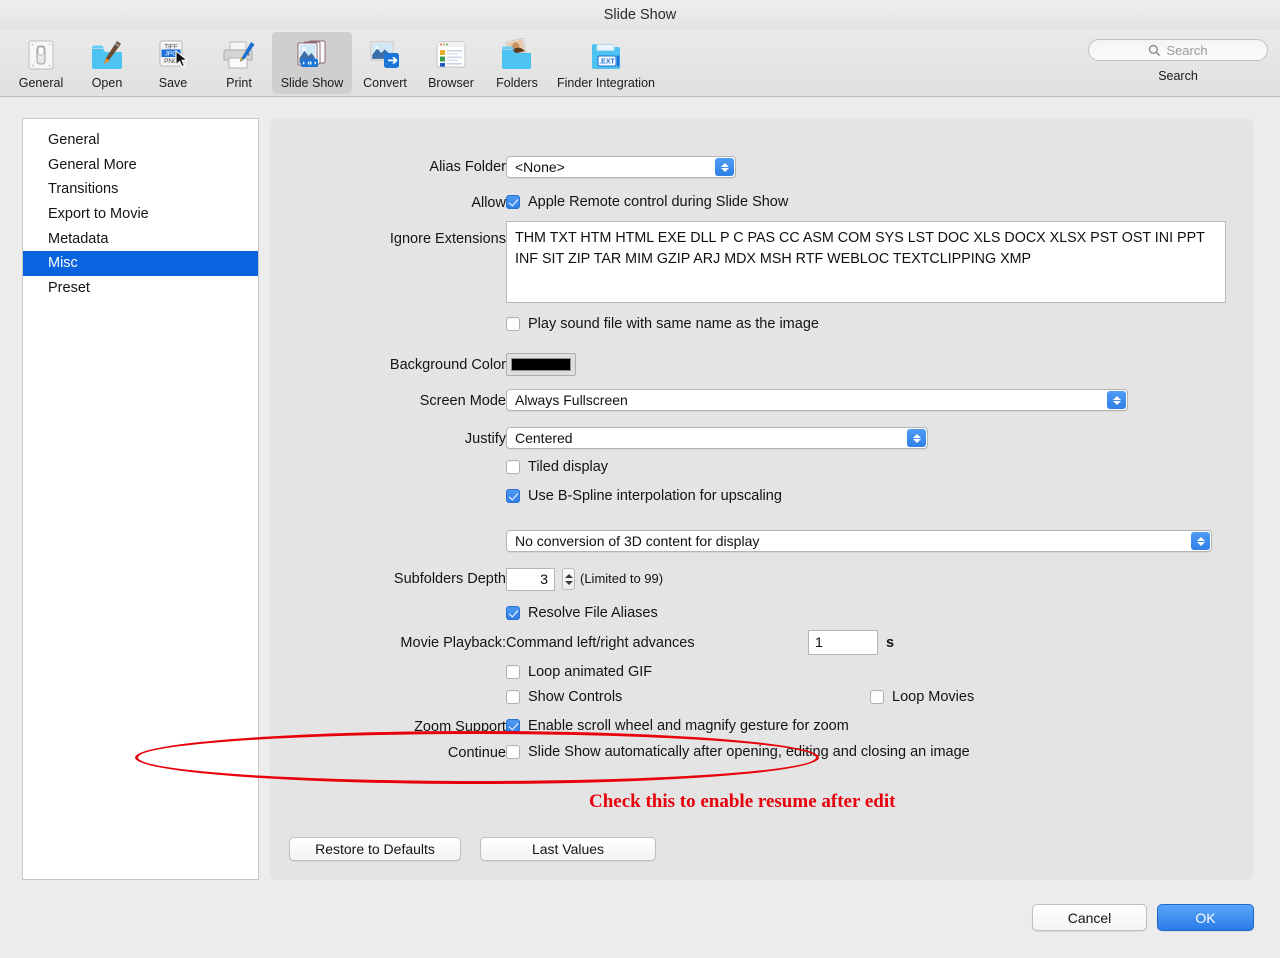 Image resolution: width=1280 pixels, height=958 pixels. I want to click on background-color-label-wrap: Background Color:, so click(390, 365).